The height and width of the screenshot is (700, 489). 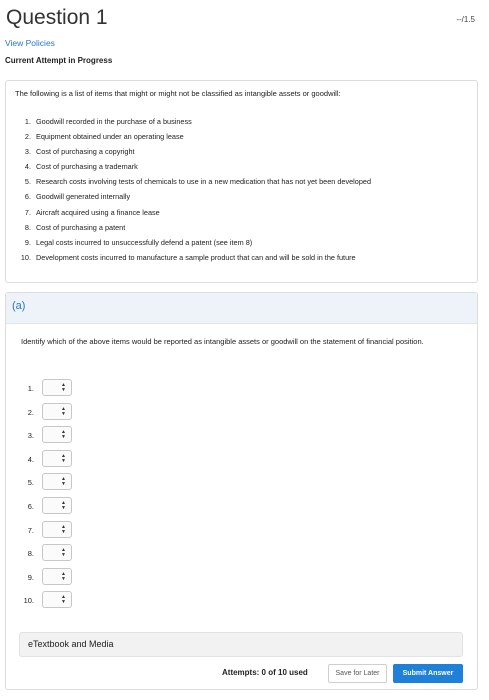 What do you see at coordinates (30, 554) in the screenshot?
I see `row-number: 8.` at bounding box center [30, 554].